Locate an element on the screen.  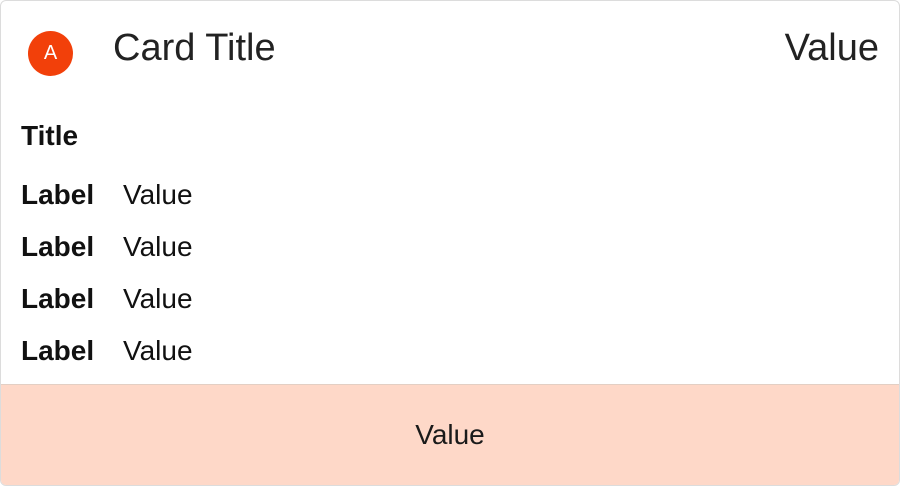
body-title: Title is located at coordinates (50, 135).